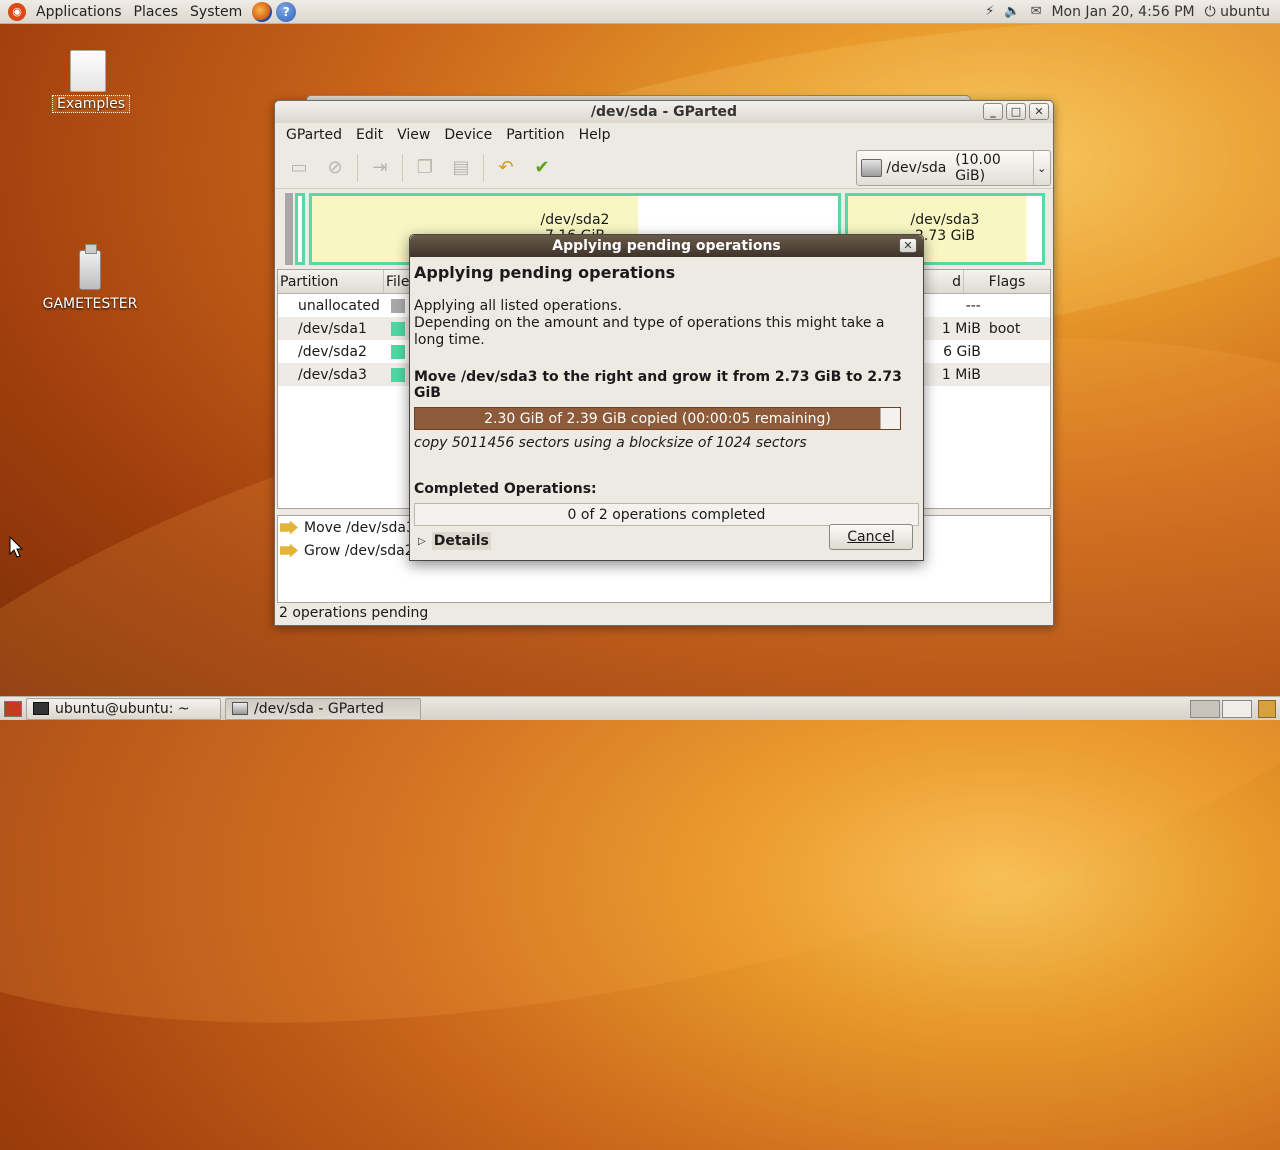 The image size is (1280, 1150). What do you see at coordinates (595, 135) in the screenshot?
I see `menu-help: Help` at bounding box center [595, 135].